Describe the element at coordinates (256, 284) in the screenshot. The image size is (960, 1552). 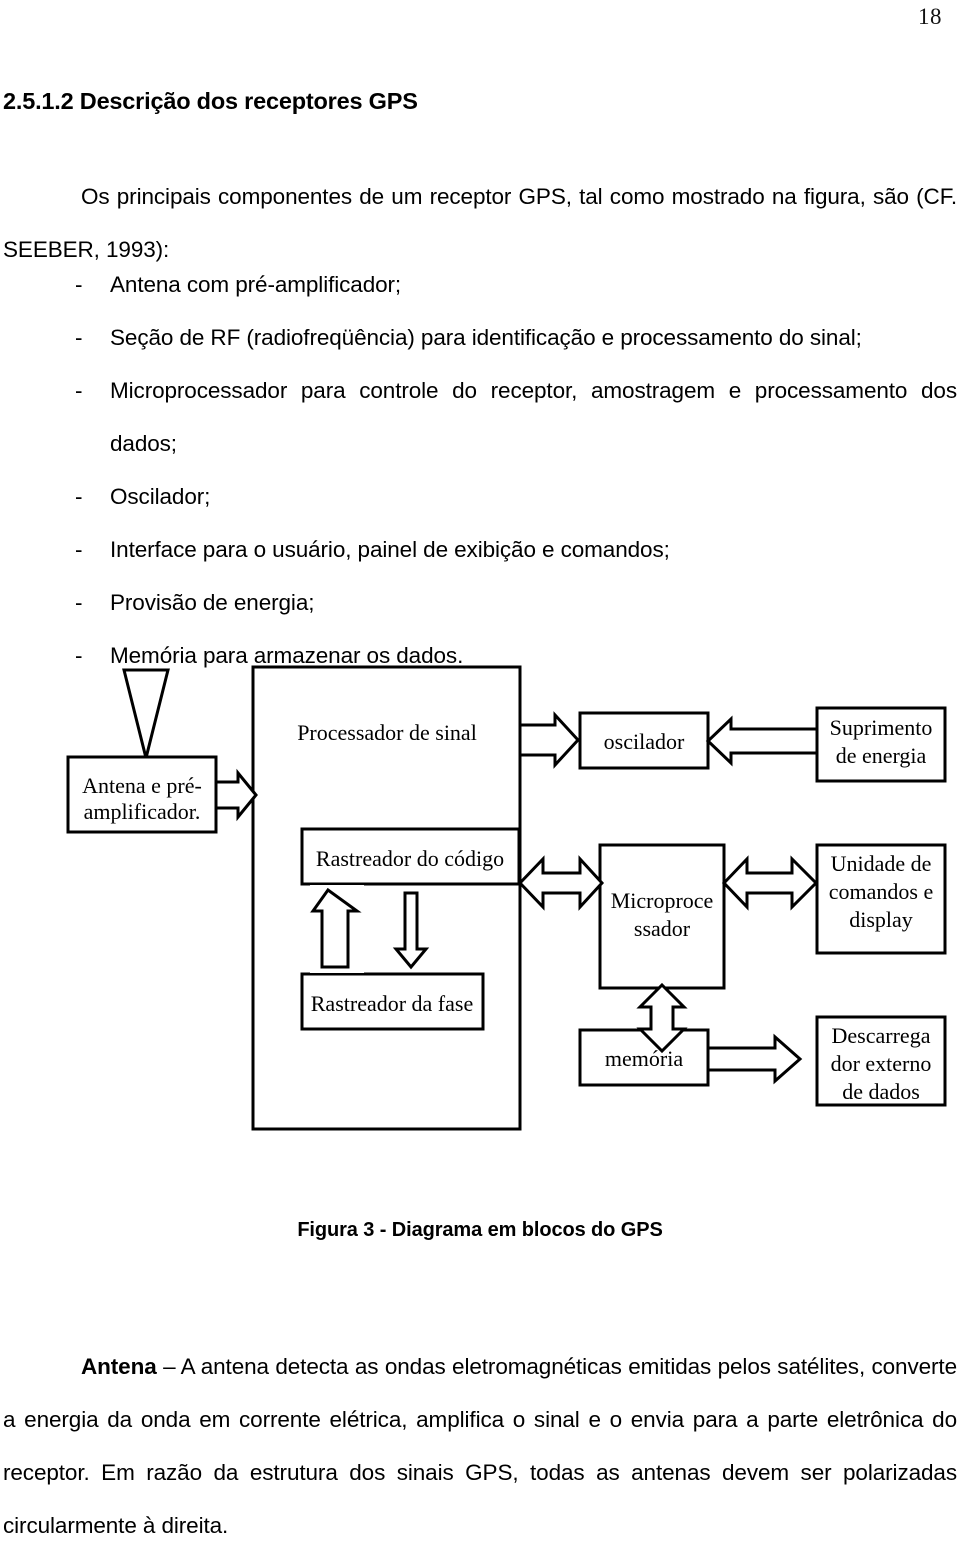
I see `list-item-label: Antena com pré-amplificador;` at that location.